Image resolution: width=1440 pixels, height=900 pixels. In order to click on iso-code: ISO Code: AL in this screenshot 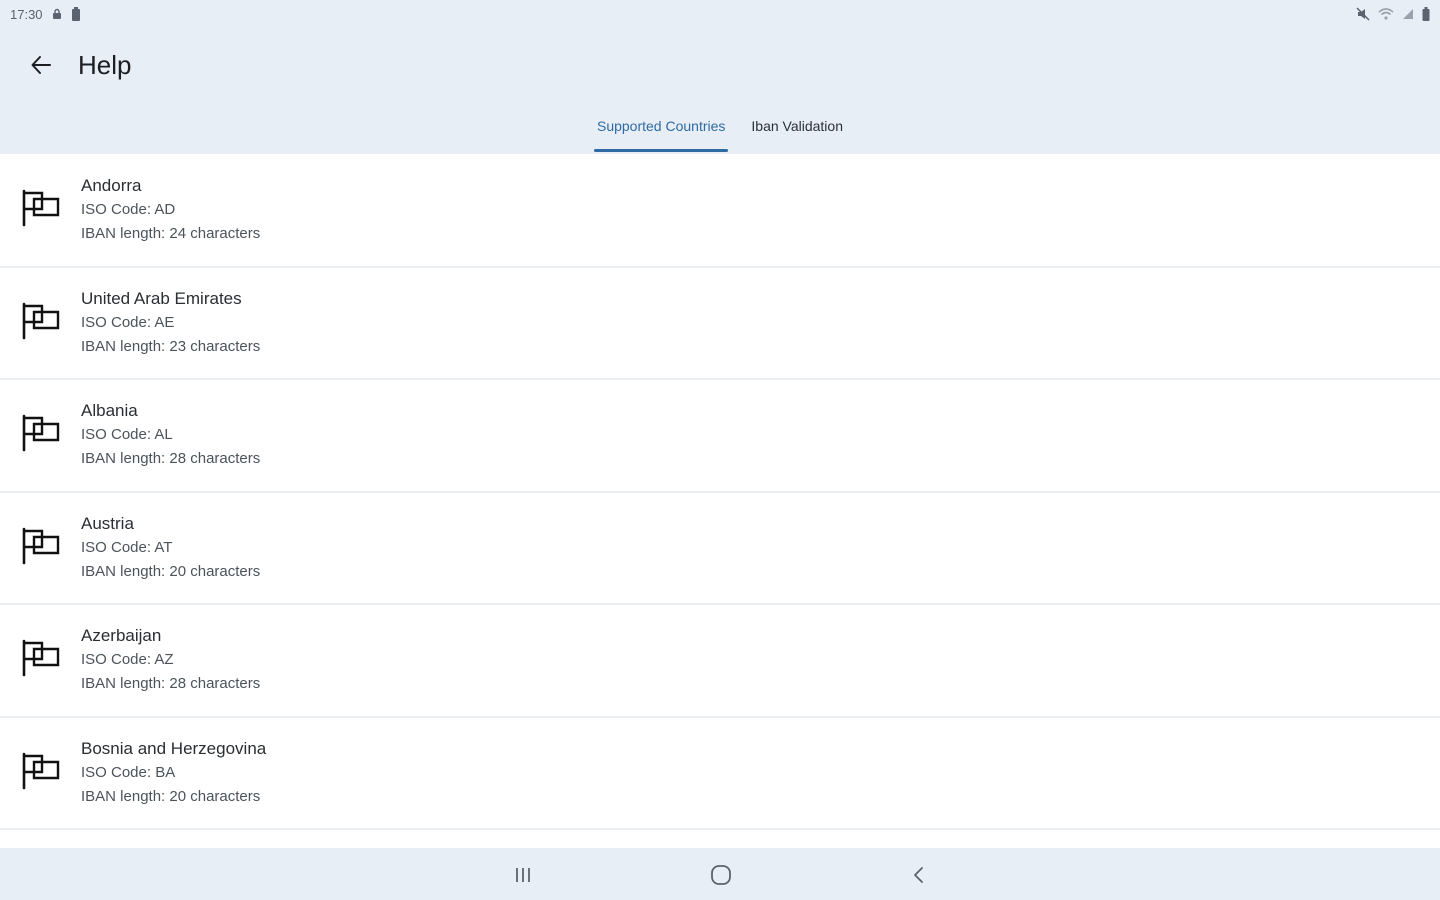, I will do `click(127, 434)`.